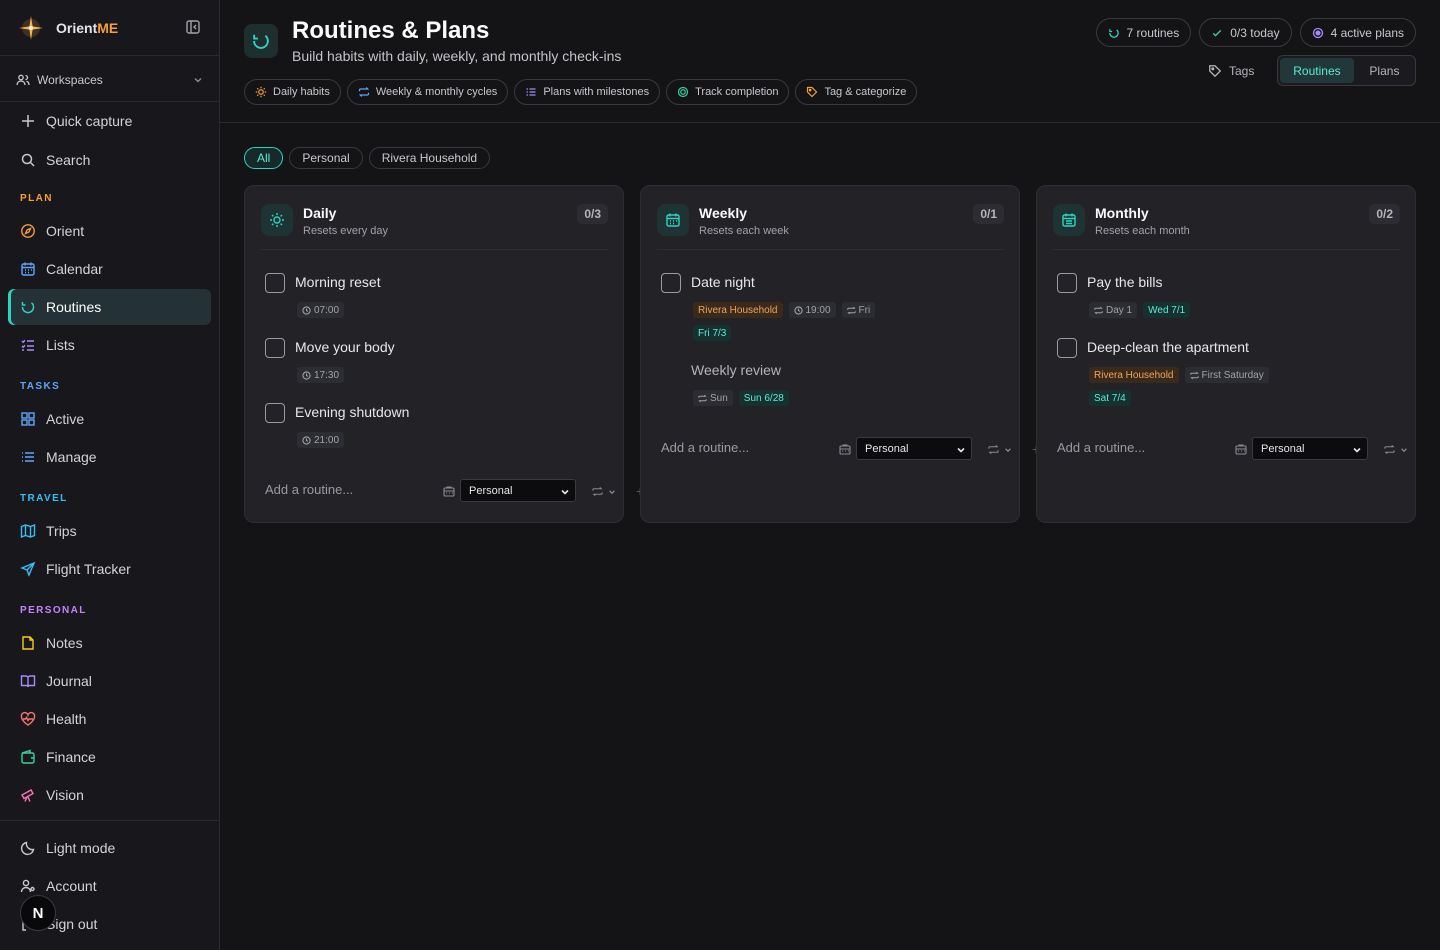 The height and width of the screenshot is (950, 1440). What do you see at coordinates (109, 345) in the screenshot?
I see `sidebar-item-lists: Lists` at bounding box center [109, 345].